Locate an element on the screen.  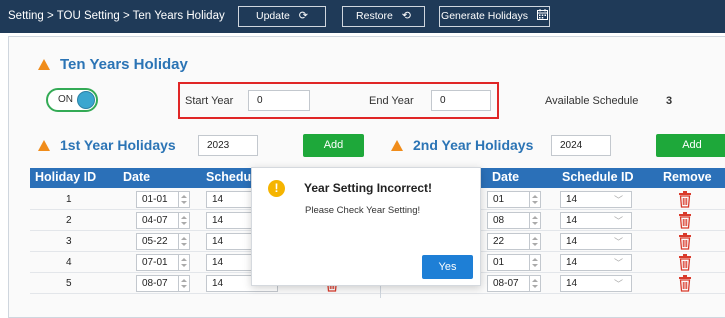
table-row-holiday-id: 3 is located at coordinates (69, 241).